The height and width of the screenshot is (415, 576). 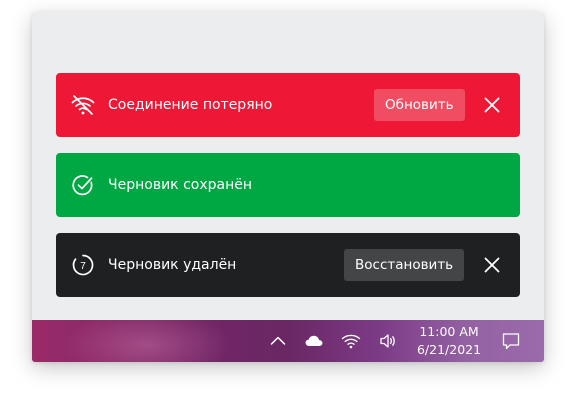 What do you see at coordinates (314, 341) in the screenshot?
I see `cloud-icon` at bounding box center [314, 341].